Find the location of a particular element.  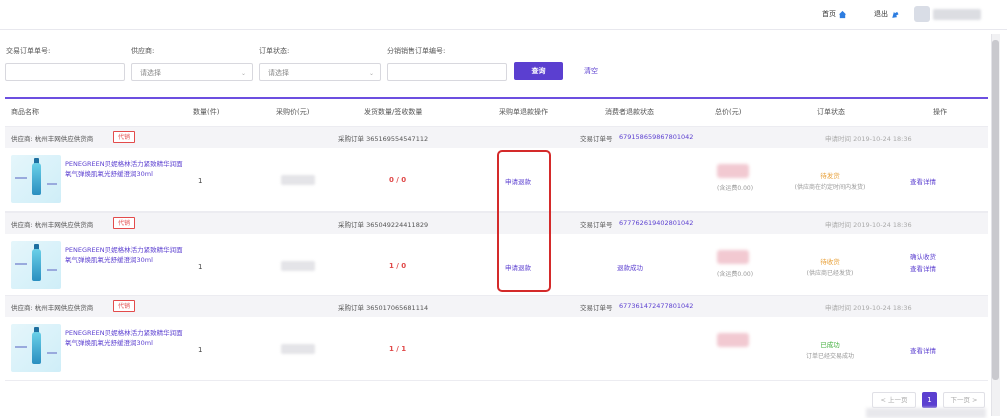

top-bar: 首页 退出 is located at coordinates (503, 15).